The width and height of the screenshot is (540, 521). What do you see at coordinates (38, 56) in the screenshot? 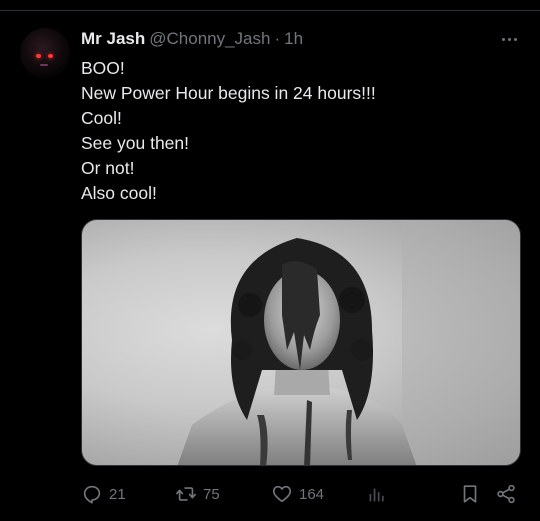
I see `avatar-eye-left` at bounding box center [38, 56].